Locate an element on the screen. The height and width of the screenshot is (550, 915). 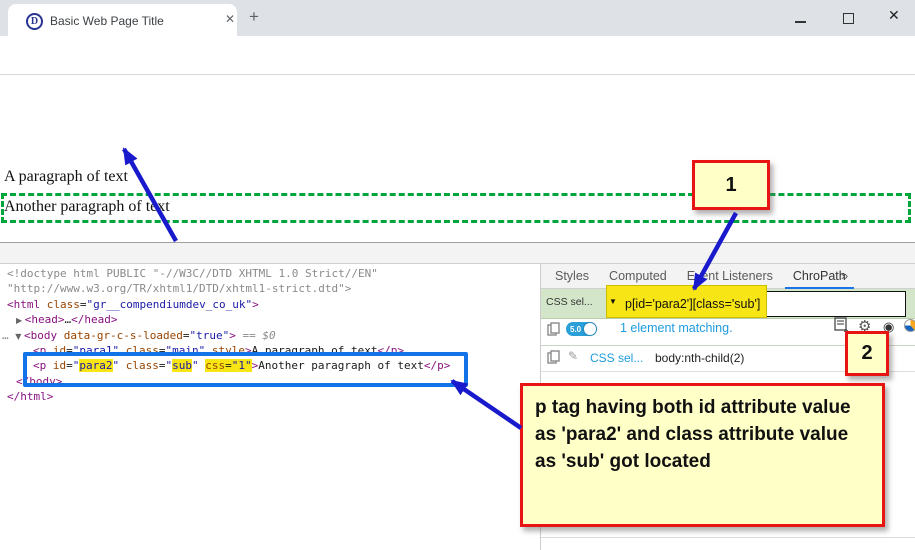
annotation-step-2: 2 is located at coordinates (867, 353).